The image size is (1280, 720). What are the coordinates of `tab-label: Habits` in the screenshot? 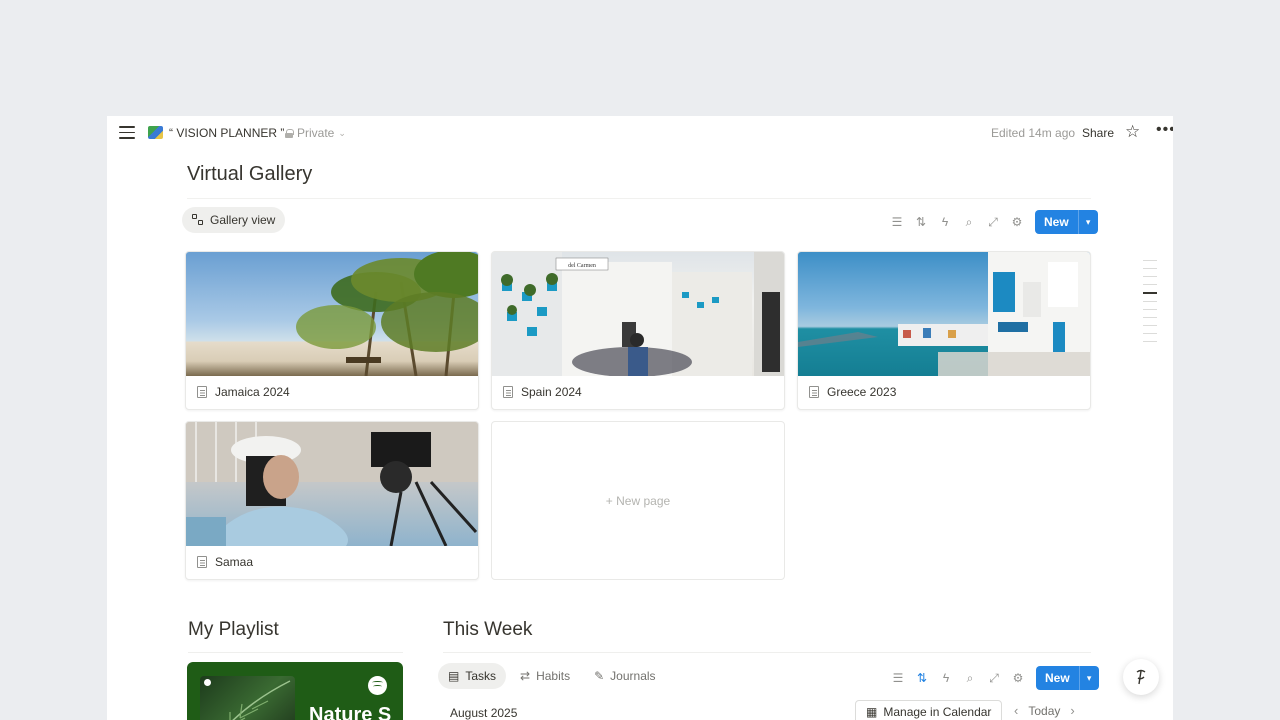 It's located at (553, 676).